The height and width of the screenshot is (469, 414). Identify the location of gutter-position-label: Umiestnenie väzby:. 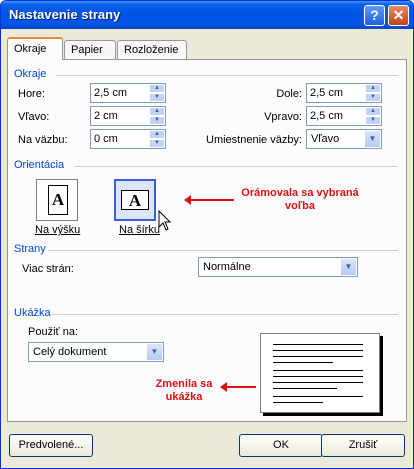
(254, 140).